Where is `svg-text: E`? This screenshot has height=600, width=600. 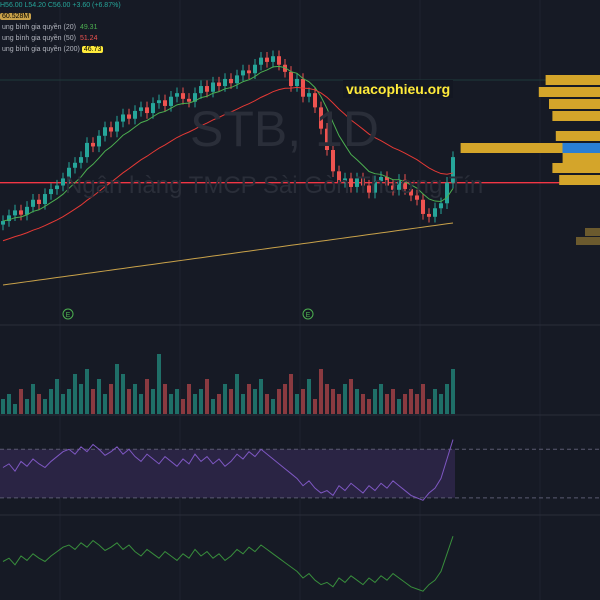 svg-text: E is located at coordinates (308, 315).